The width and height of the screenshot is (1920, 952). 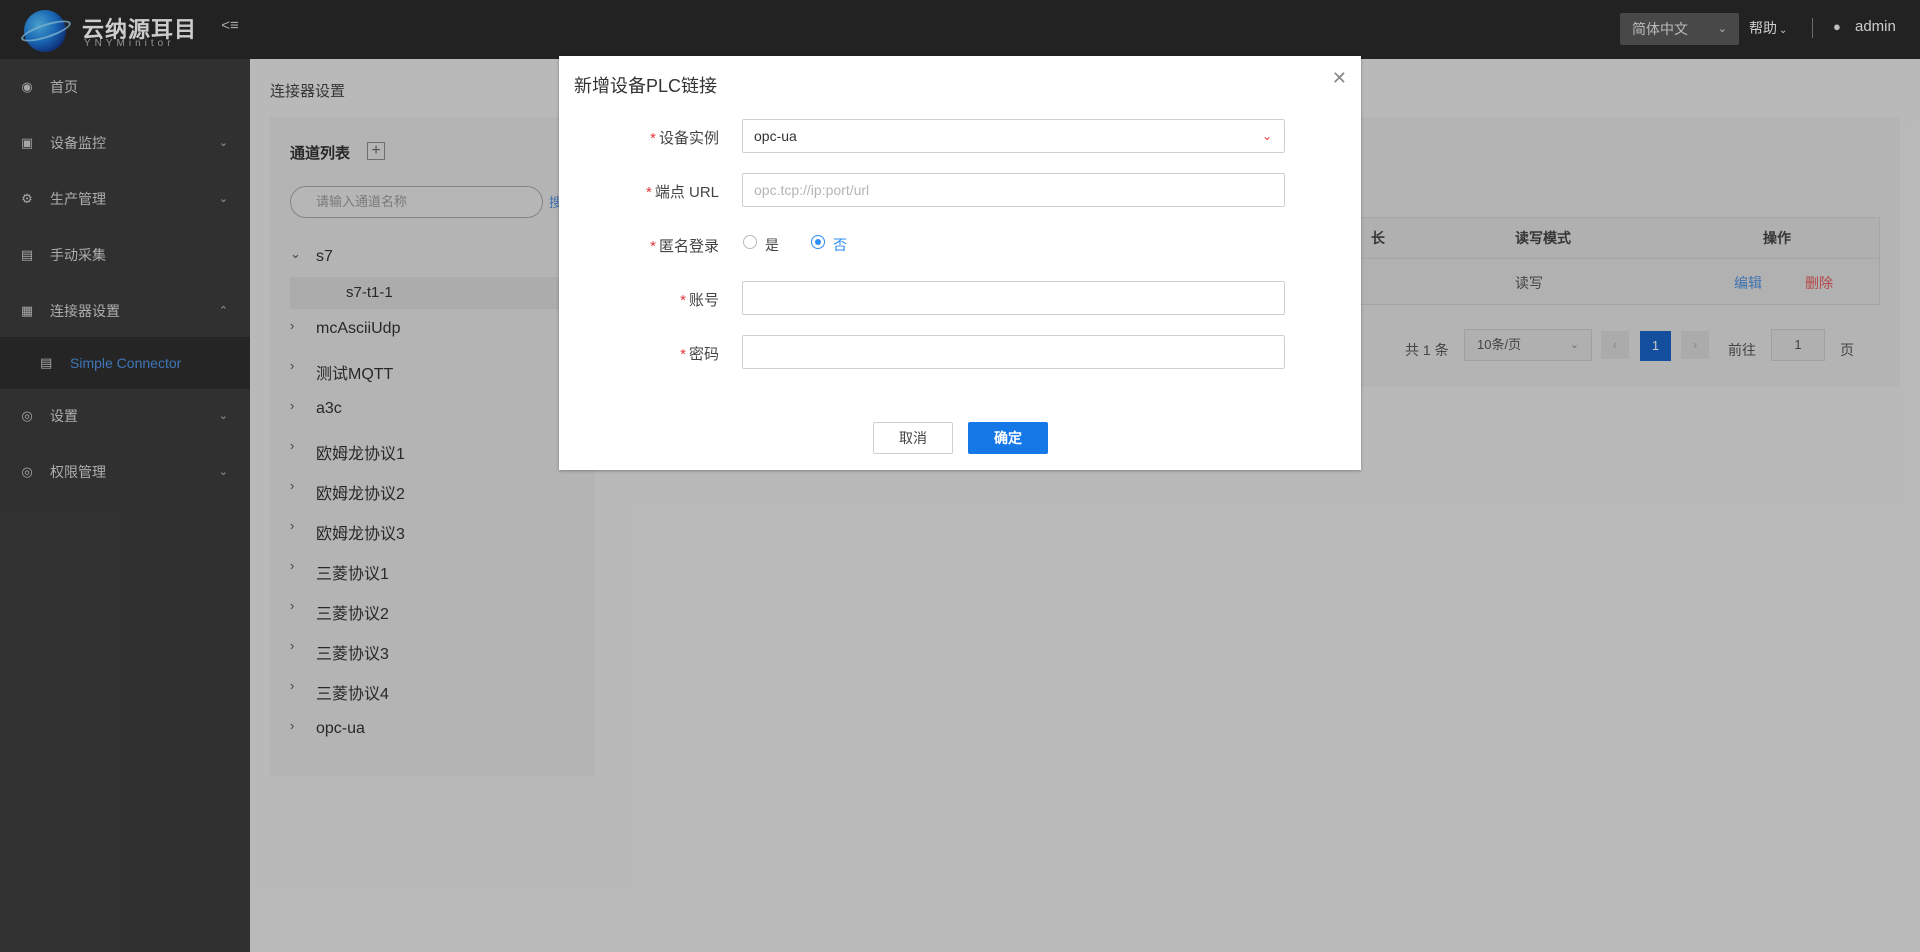 I want to click on form-row-password: * 密码, so click(x=960, y=352).